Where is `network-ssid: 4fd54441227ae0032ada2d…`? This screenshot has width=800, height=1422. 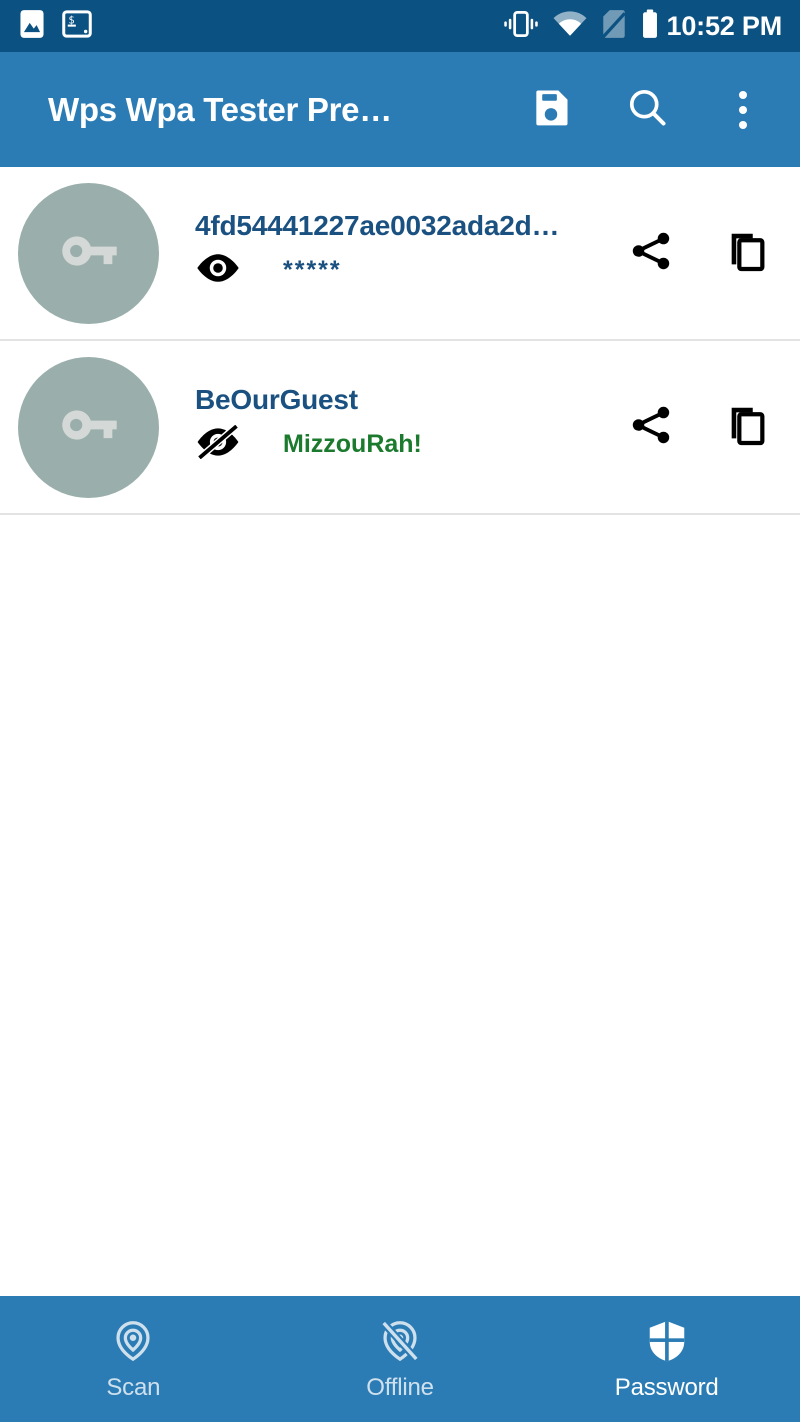
network-ssid: 4fd54441227ae0032ada2d… is located at coordinates (377, 225).